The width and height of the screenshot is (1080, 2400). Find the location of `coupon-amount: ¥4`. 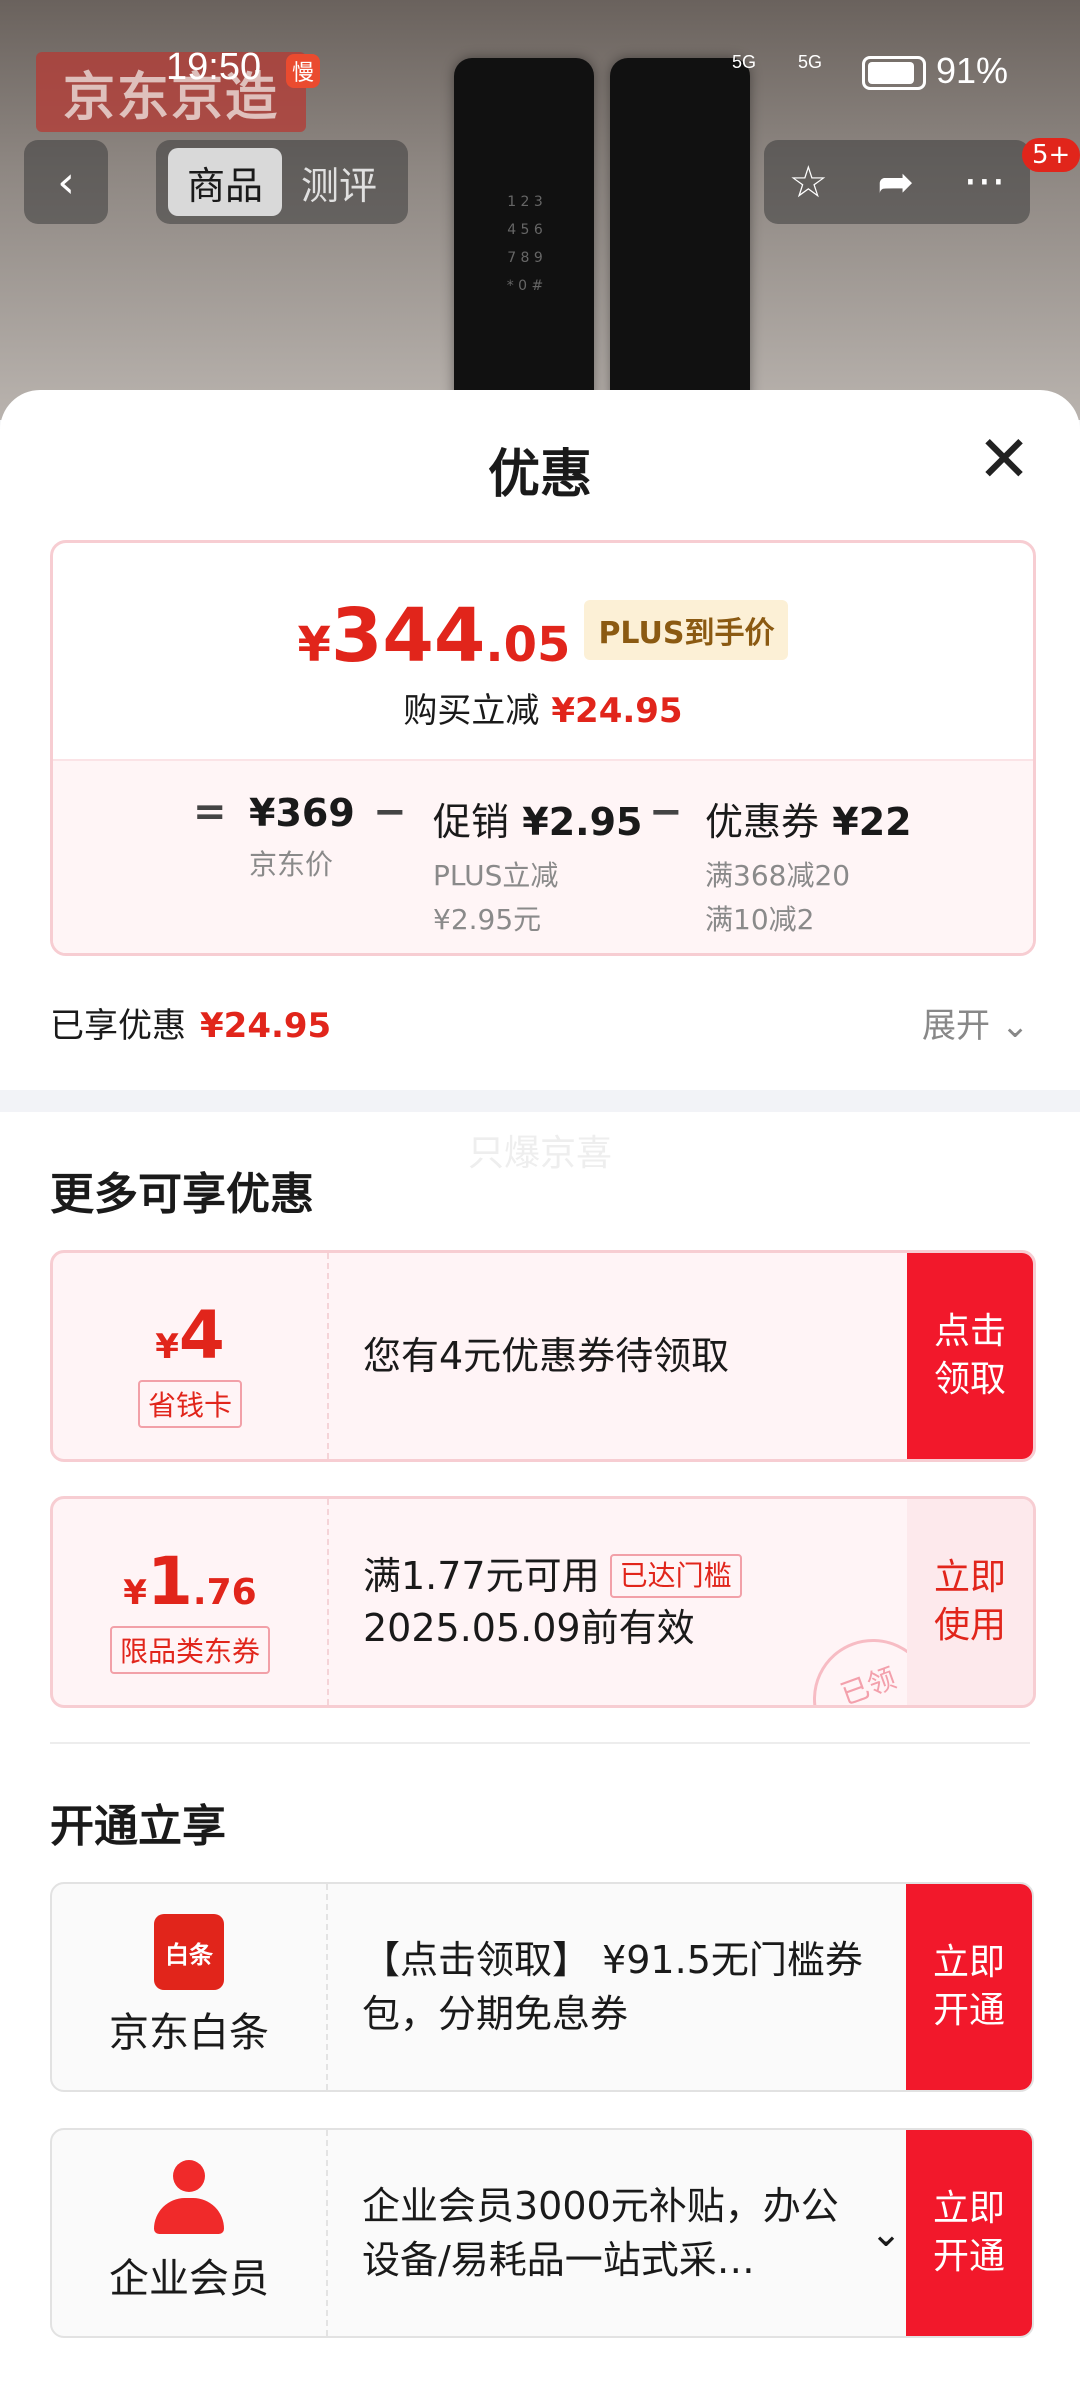

coupon-amount: ¥4 is located at coordinates (190, 1335).